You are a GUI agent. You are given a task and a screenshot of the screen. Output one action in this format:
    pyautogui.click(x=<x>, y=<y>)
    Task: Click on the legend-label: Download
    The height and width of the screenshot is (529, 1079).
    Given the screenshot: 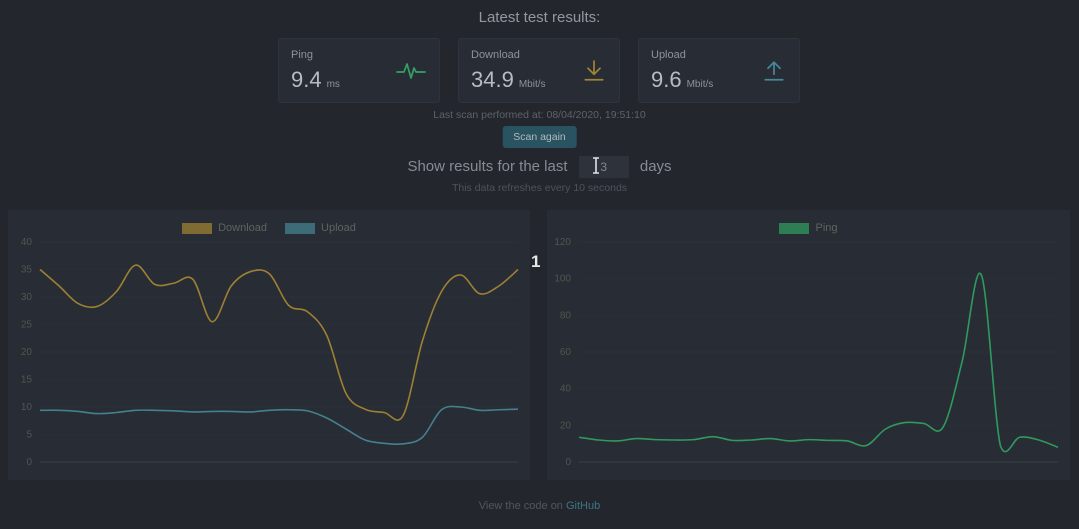 What is the action you would take?
    pyautogui.click(x=243, y=228)
    